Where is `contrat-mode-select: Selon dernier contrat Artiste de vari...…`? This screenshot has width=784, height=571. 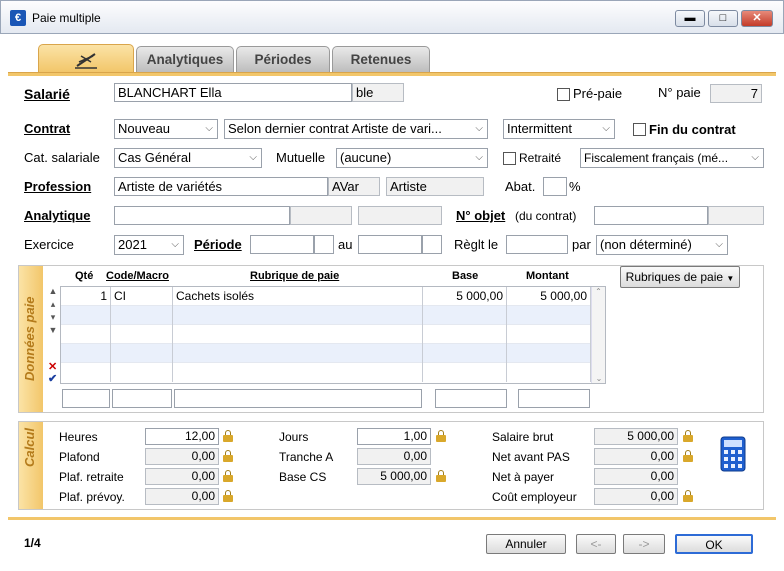
contrat-mode-select: Selon dernier contrat Artiste de vari...… is located at coordinates (356, 129).